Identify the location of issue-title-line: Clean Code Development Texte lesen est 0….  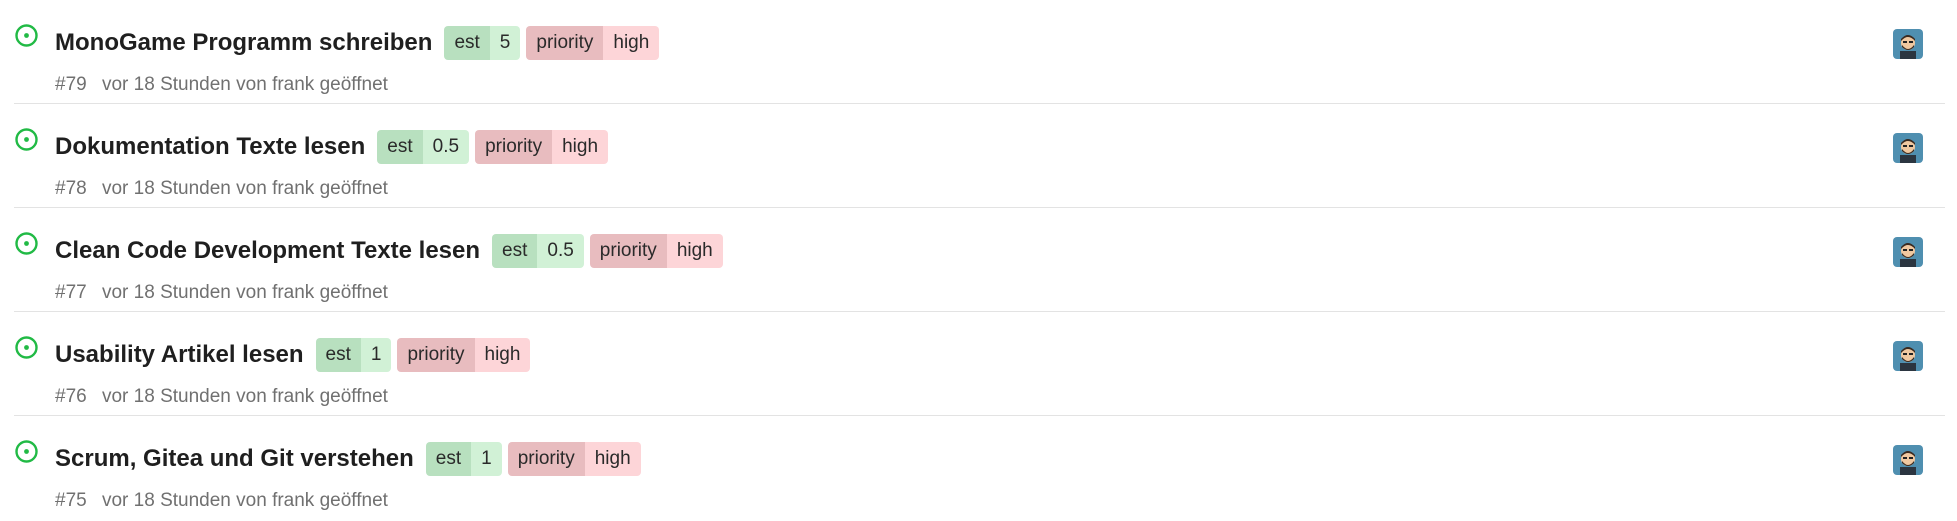
(392, 251).